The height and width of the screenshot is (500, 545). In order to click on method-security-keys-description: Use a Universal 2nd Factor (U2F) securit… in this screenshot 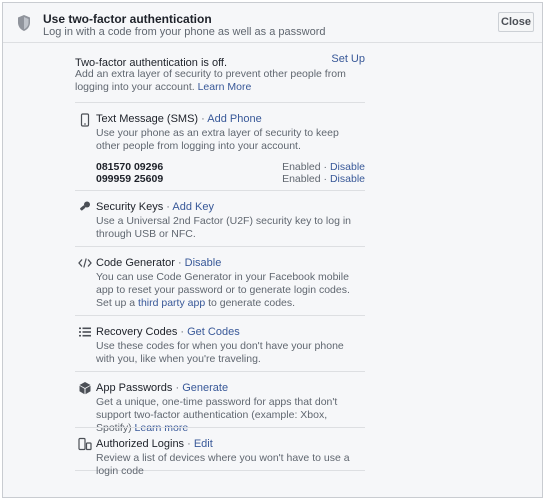, I will do `click(224, 227)`.